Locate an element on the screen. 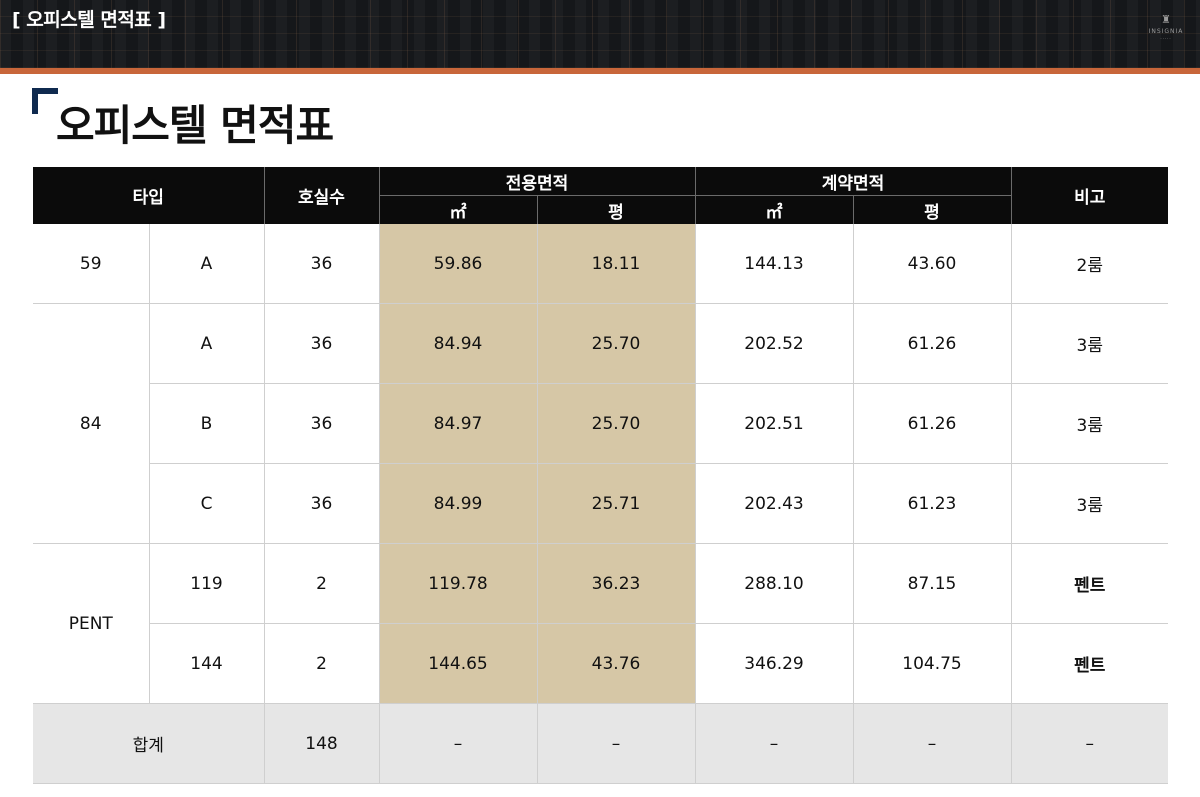 The width and height of the screenshot is (1200, 797). exclusive-pyeong-cell: 25.71 is located at coordinates (616, 503).